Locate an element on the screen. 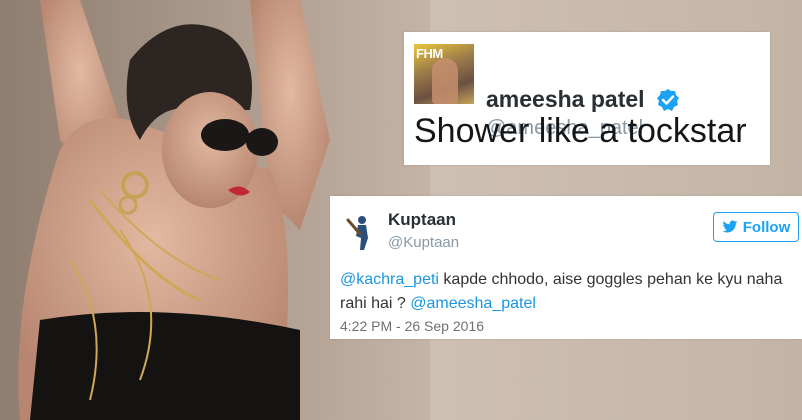  follow-label: Follow is located at coordinates (766, 227).